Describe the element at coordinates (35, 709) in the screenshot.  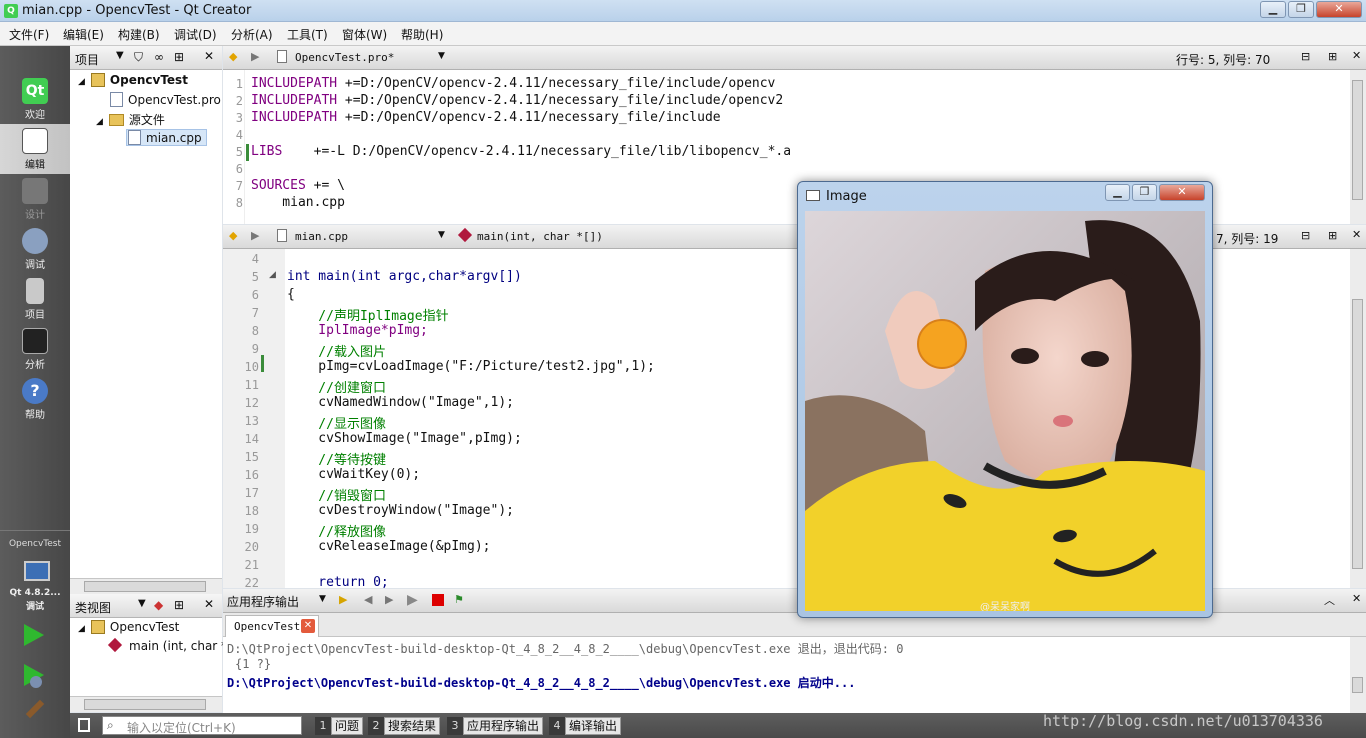
I see `build-hammer-icon` at that location.